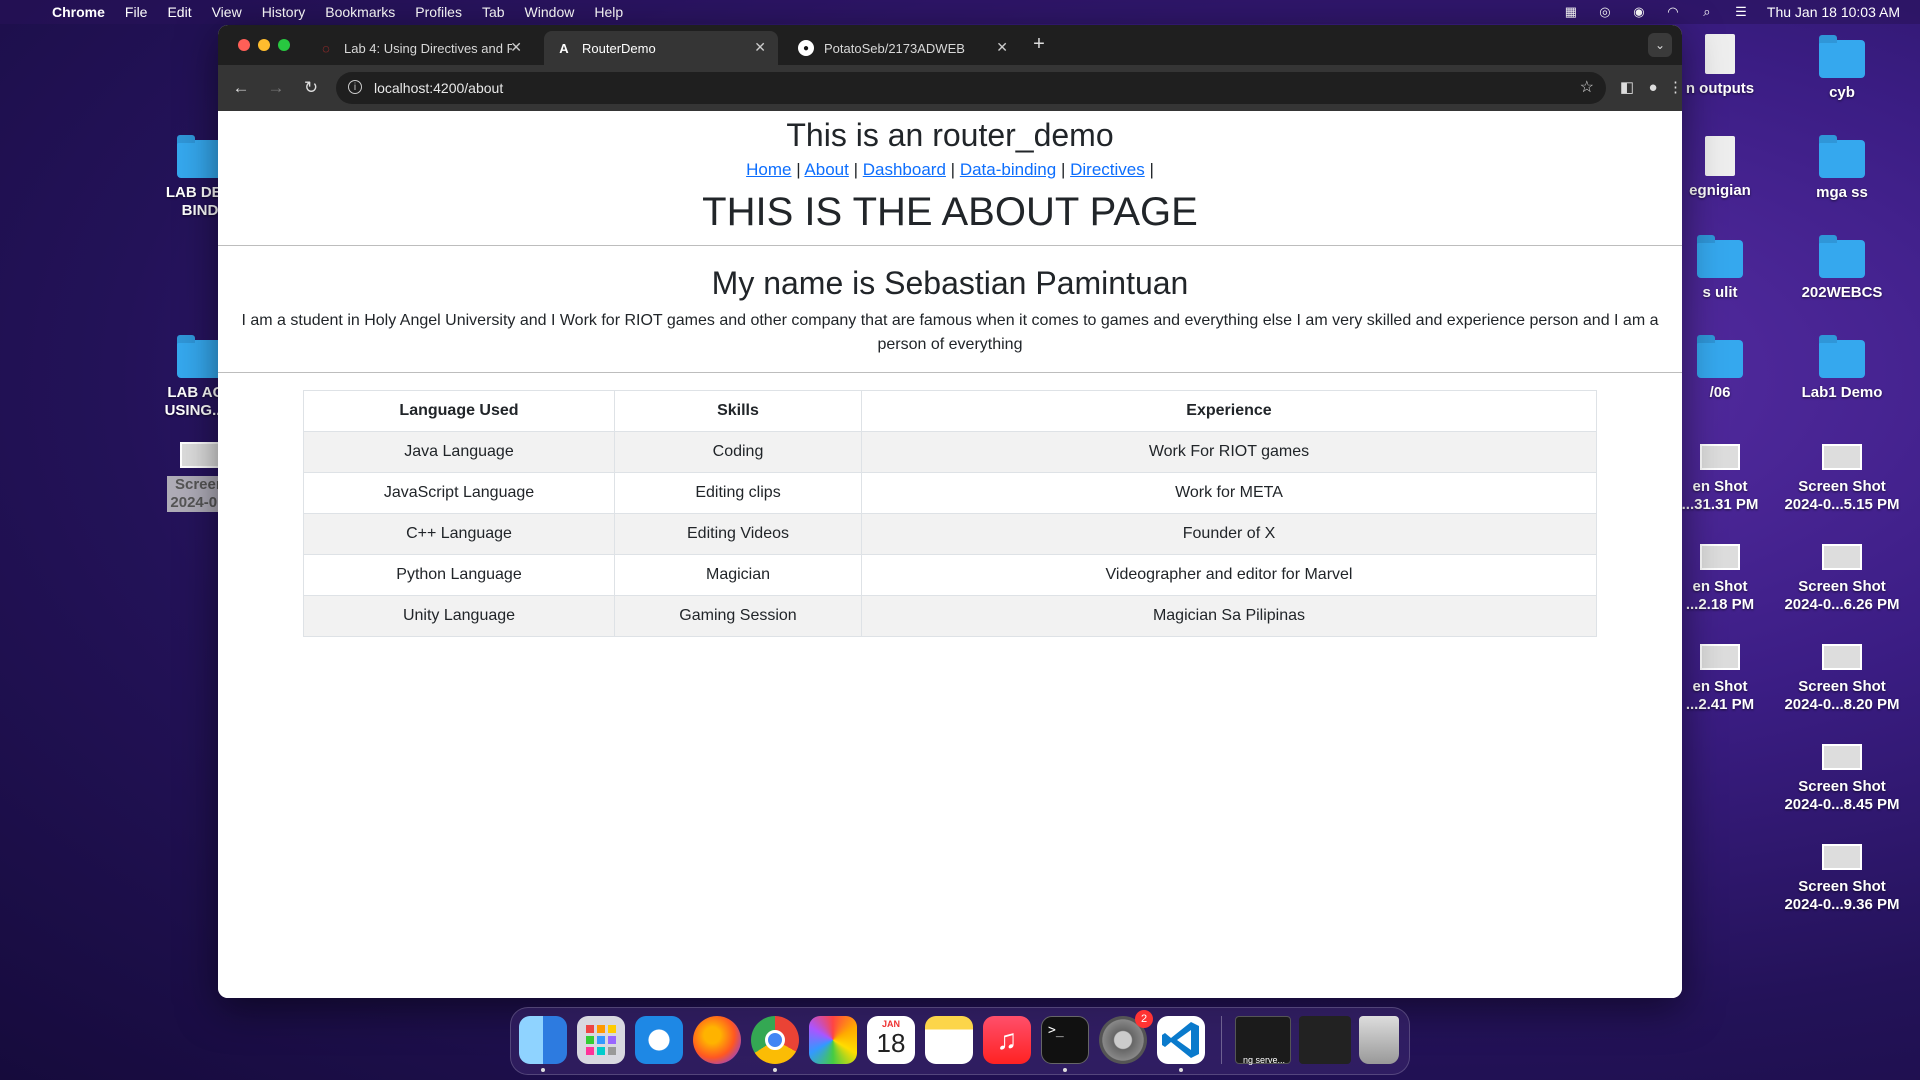 Image resolution: width=1920 pixels, height=1080 pixels. What do you see at coordinates (601, 1040) in the screenshot?
I see `launchpad-icon` at bounding box center [601, 1040].